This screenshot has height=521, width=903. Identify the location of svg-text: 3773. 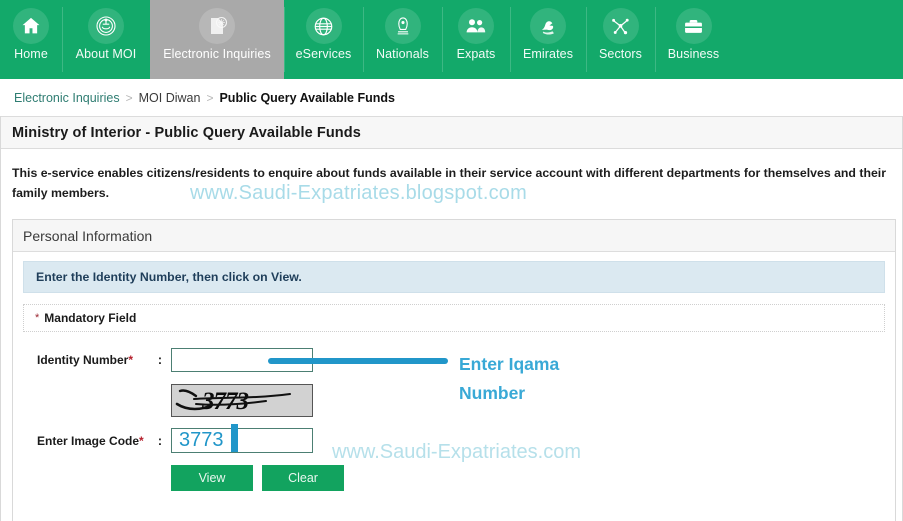
(225, 401).